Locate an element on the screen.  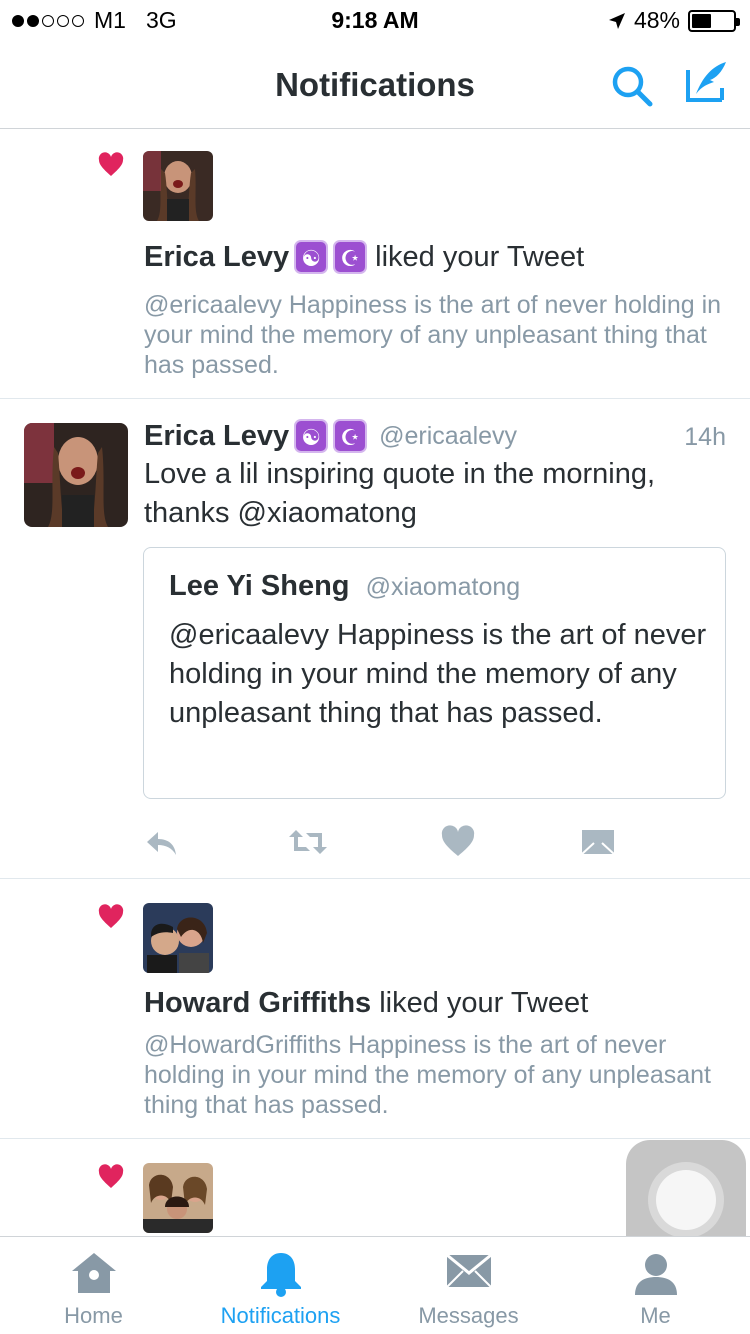
notification-text: Erica Levy ☯ ☪ liked your Tweet is located at coordinates (364, 257).